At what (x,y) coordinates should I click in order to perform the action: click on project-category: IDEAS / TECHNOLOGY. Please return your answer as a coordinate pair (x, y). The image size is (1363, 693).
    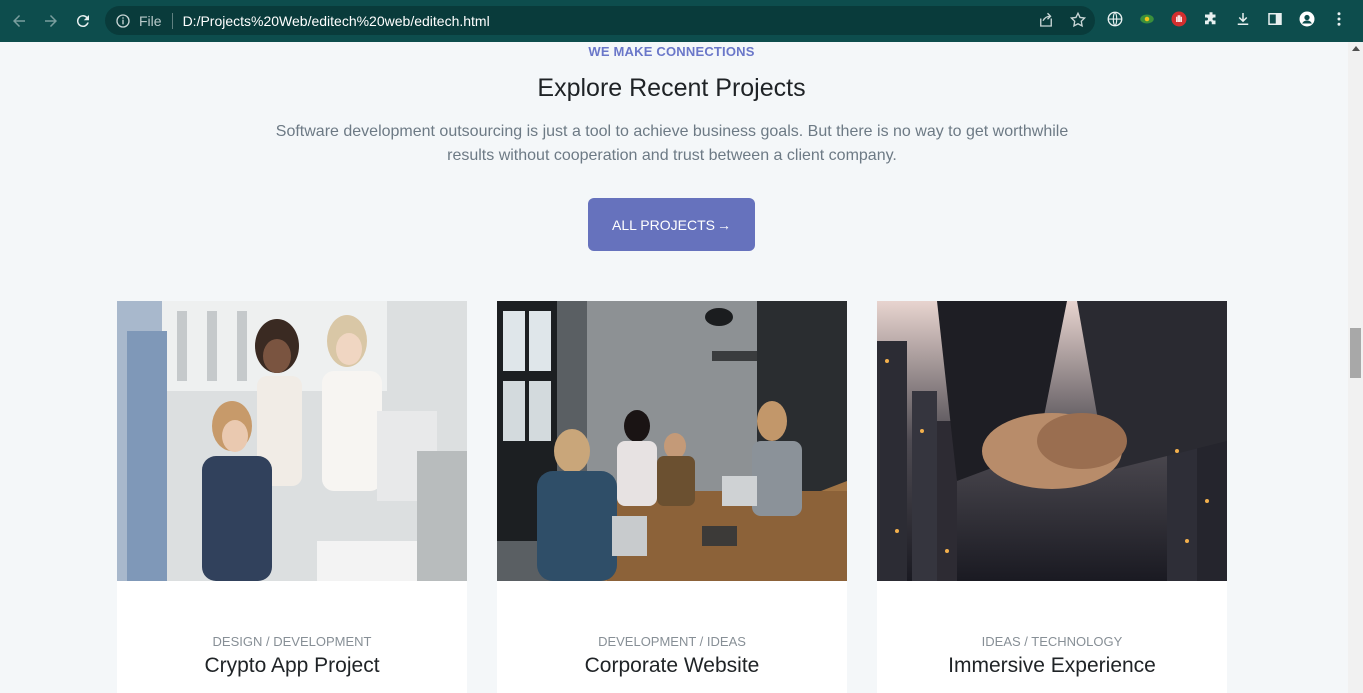
    Looking at the image, I should click on (1052, 641).